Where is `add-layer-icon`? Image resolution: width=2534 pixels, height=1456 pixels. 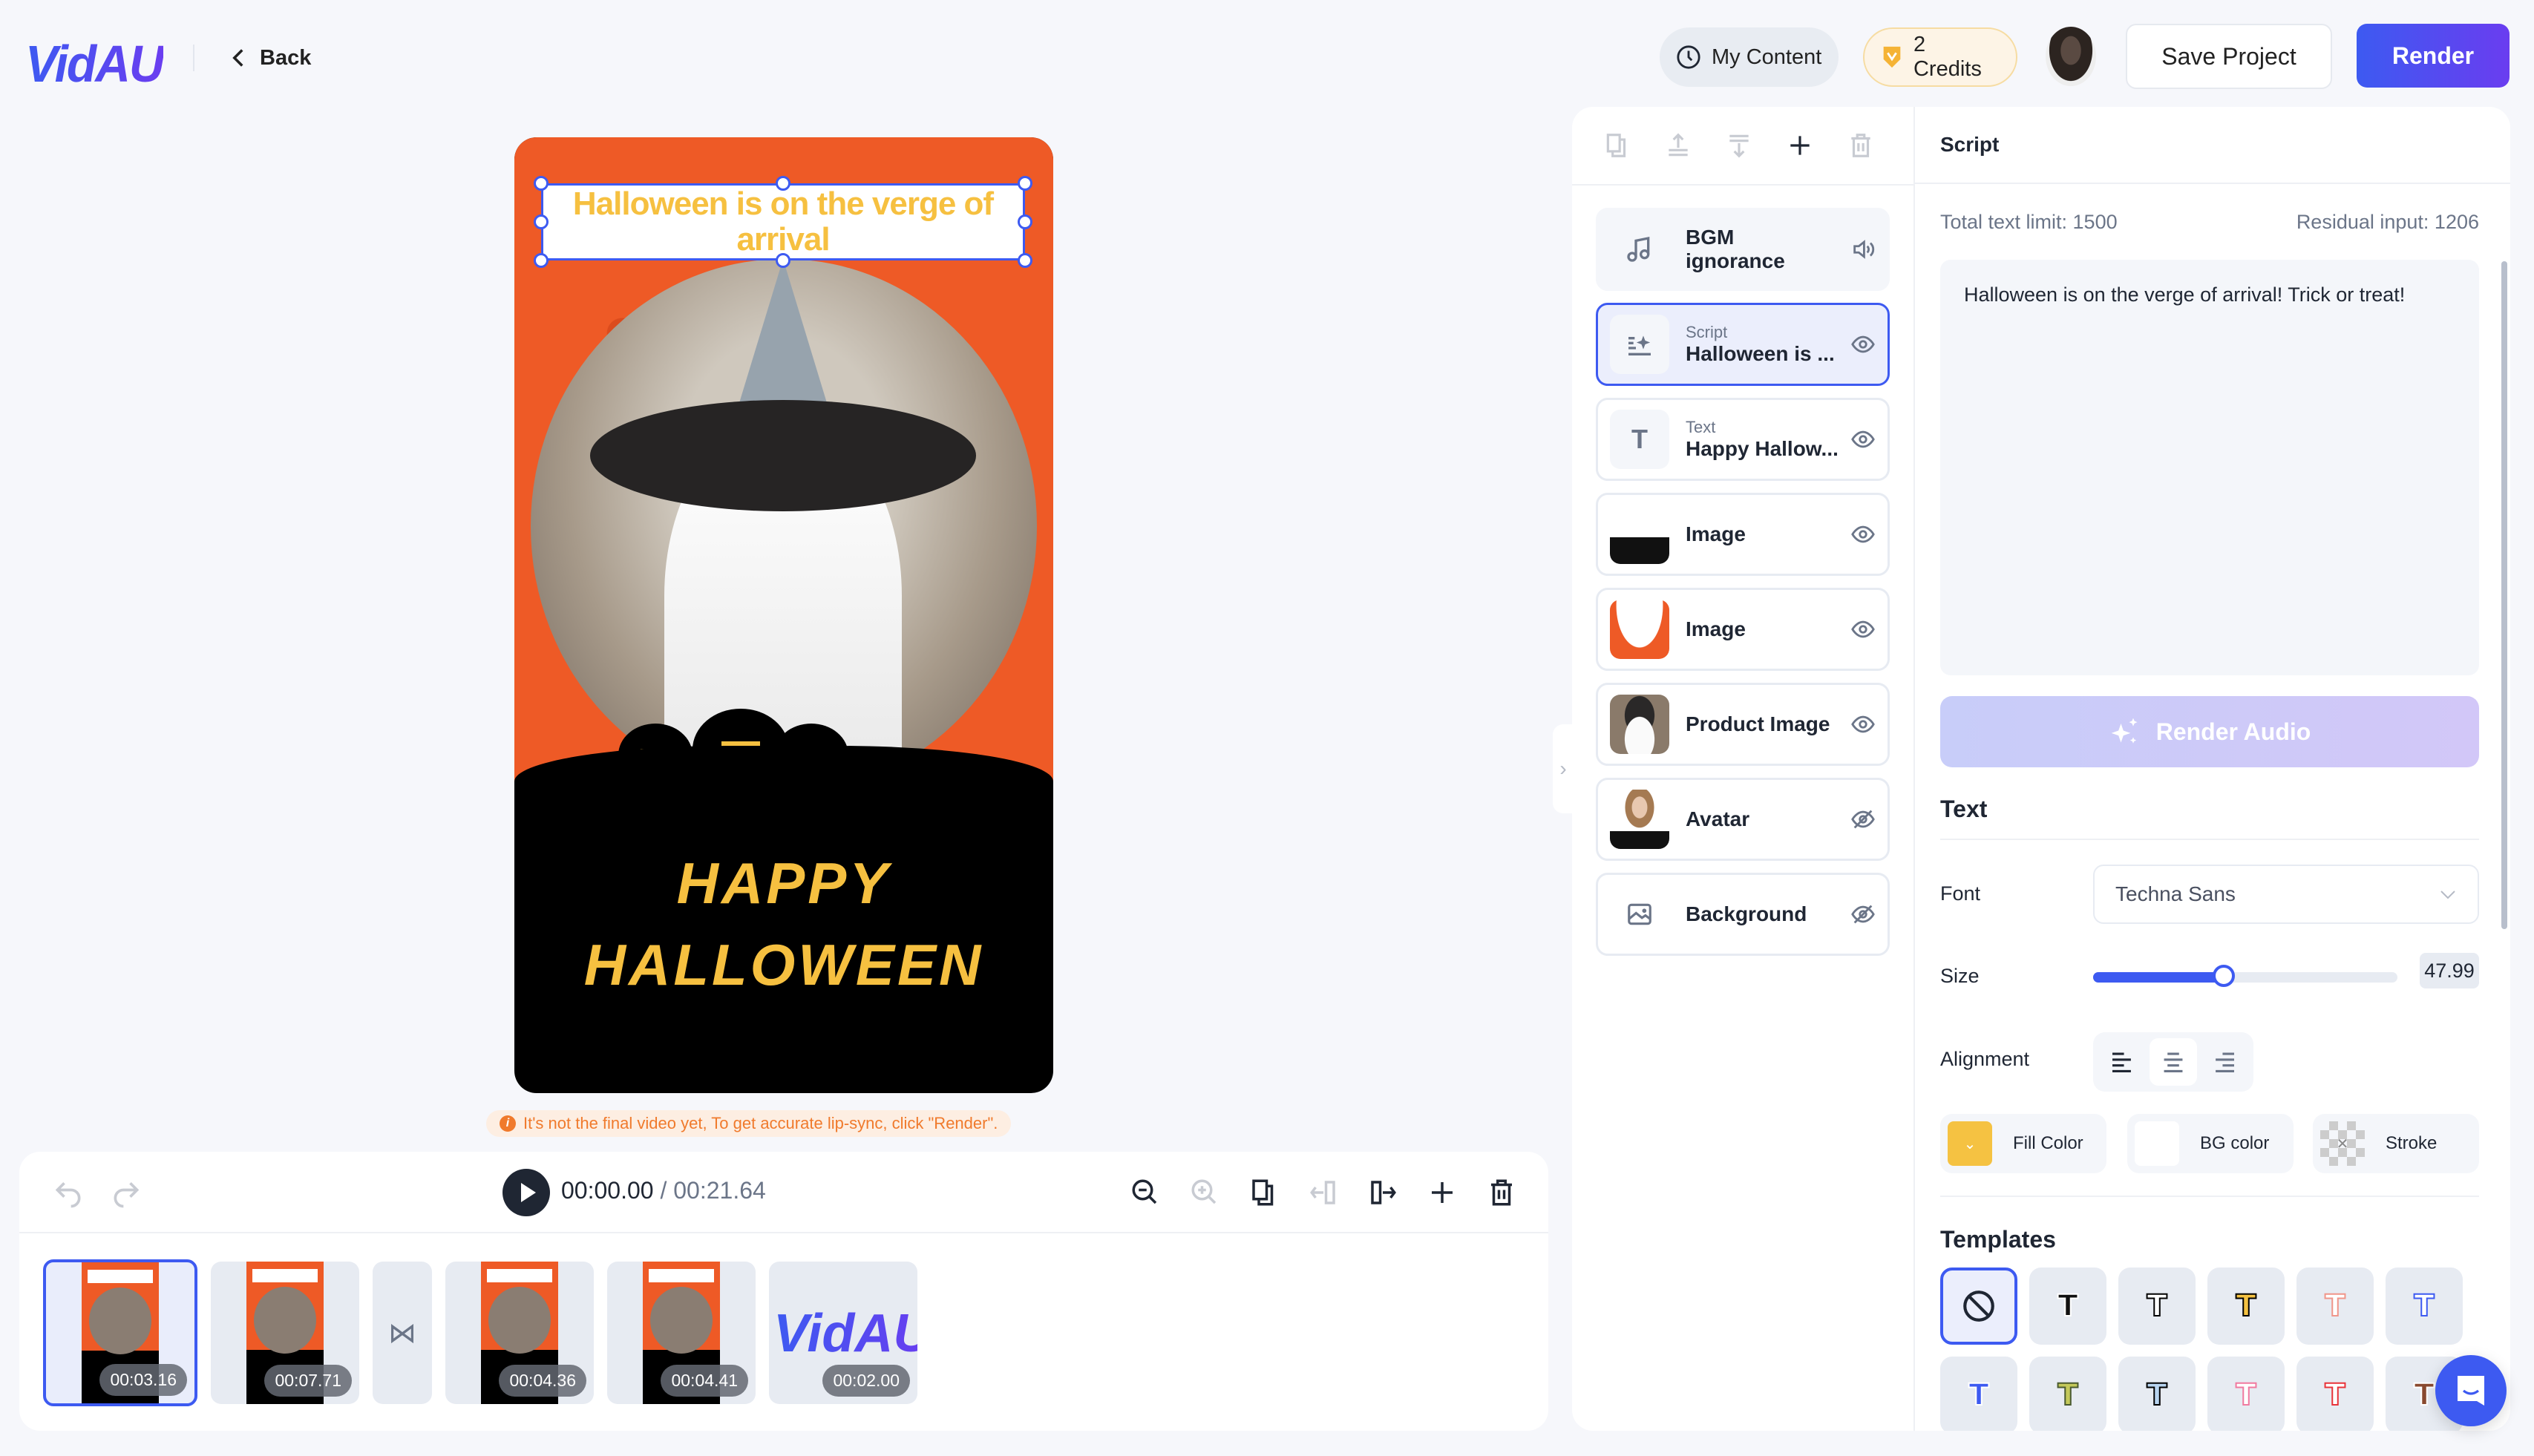
add-layer-icon is located at coordinates (1800, 146).